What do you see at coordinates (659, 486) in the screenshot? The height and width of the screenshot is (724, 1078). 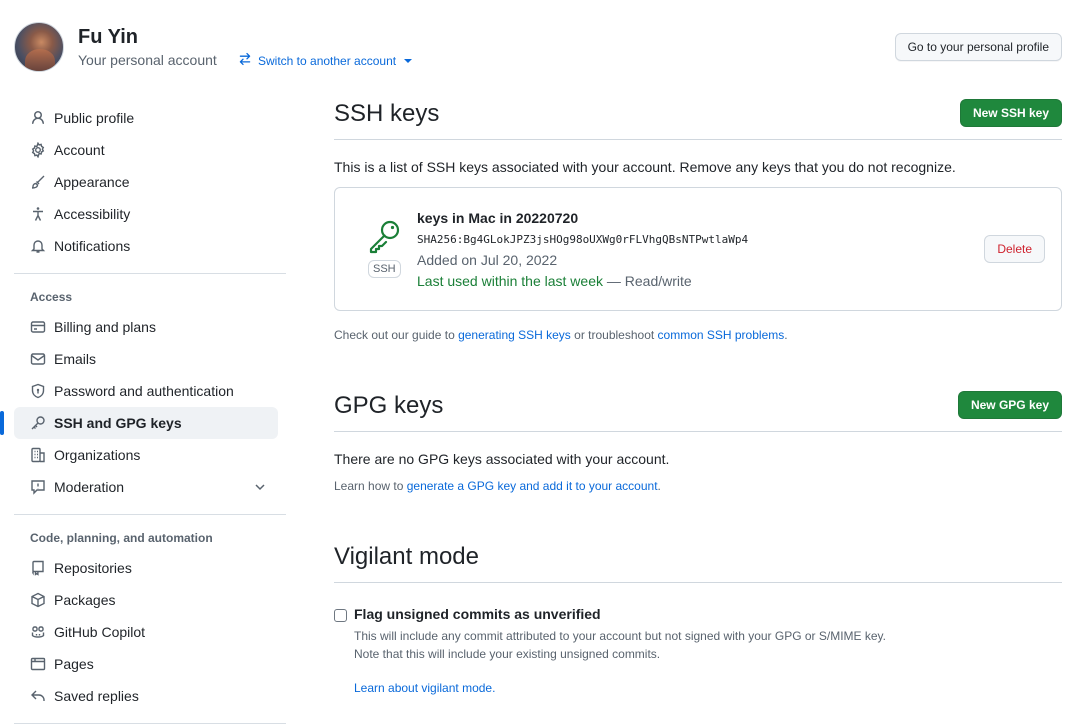 I see `gpg-help-suffix: .` at bounding box center [659, 486].